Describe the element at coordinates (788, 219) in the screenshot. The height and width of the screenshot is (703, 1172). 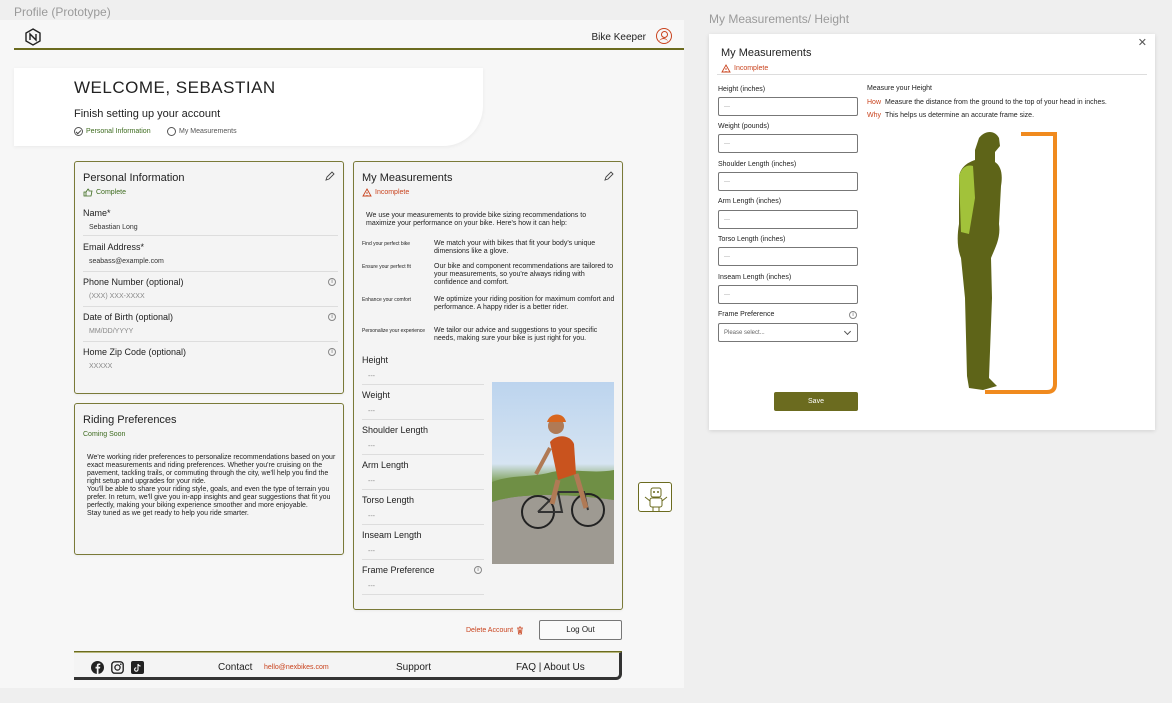
I see `arm-length-input: ---` at that location.